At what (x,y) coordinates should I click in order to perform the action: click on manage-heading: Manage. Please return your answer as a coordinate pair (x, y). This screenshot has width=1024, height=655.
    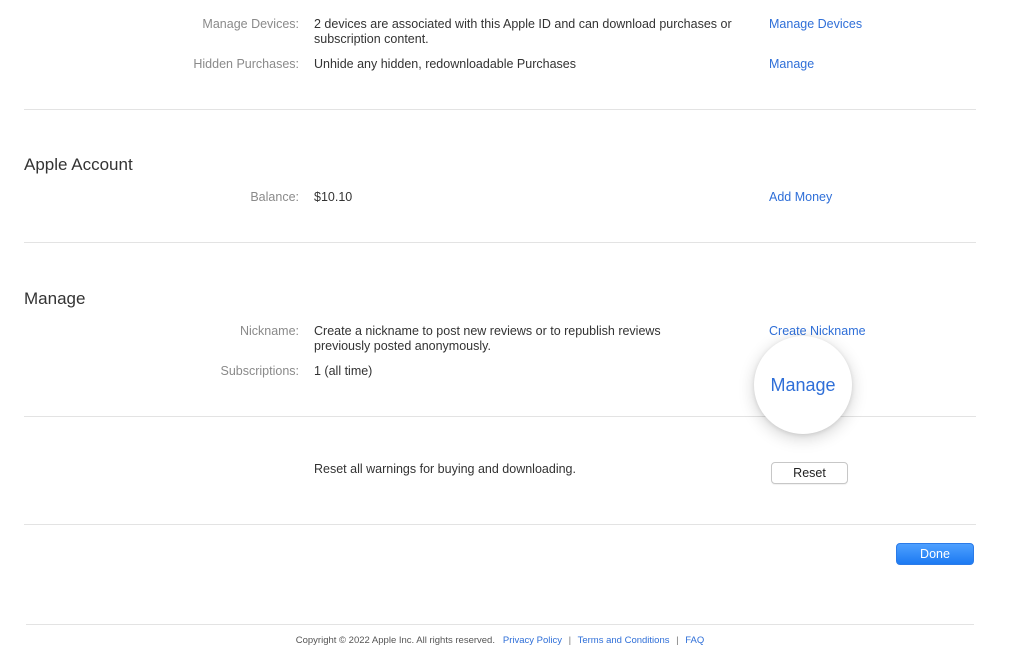
    Looking at the image, I should click on (55, 298).